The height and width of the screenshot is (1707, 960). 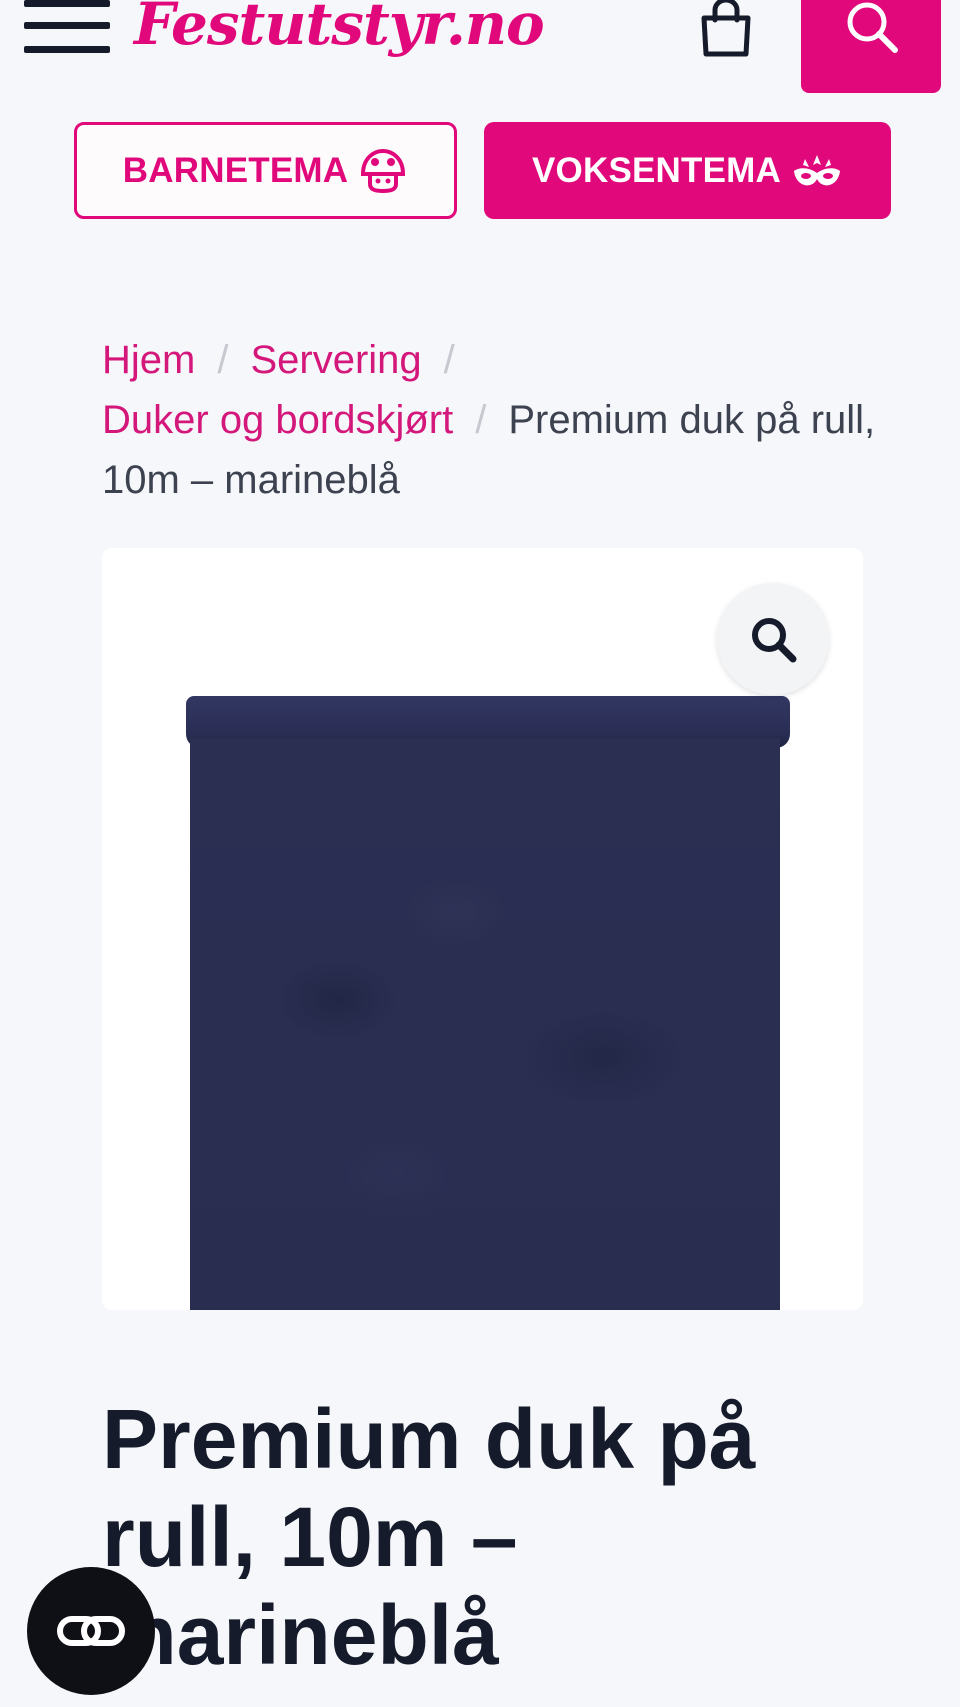 I want to click on chat-link-icon, so click(x=91, y=1631).